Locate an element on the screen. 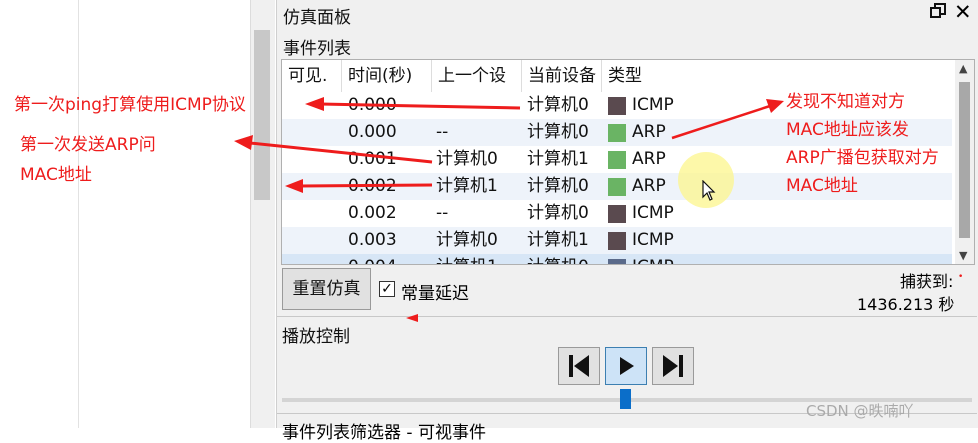  watermark: CSDN @昳喃吖 is located at coordinates (860, 411).